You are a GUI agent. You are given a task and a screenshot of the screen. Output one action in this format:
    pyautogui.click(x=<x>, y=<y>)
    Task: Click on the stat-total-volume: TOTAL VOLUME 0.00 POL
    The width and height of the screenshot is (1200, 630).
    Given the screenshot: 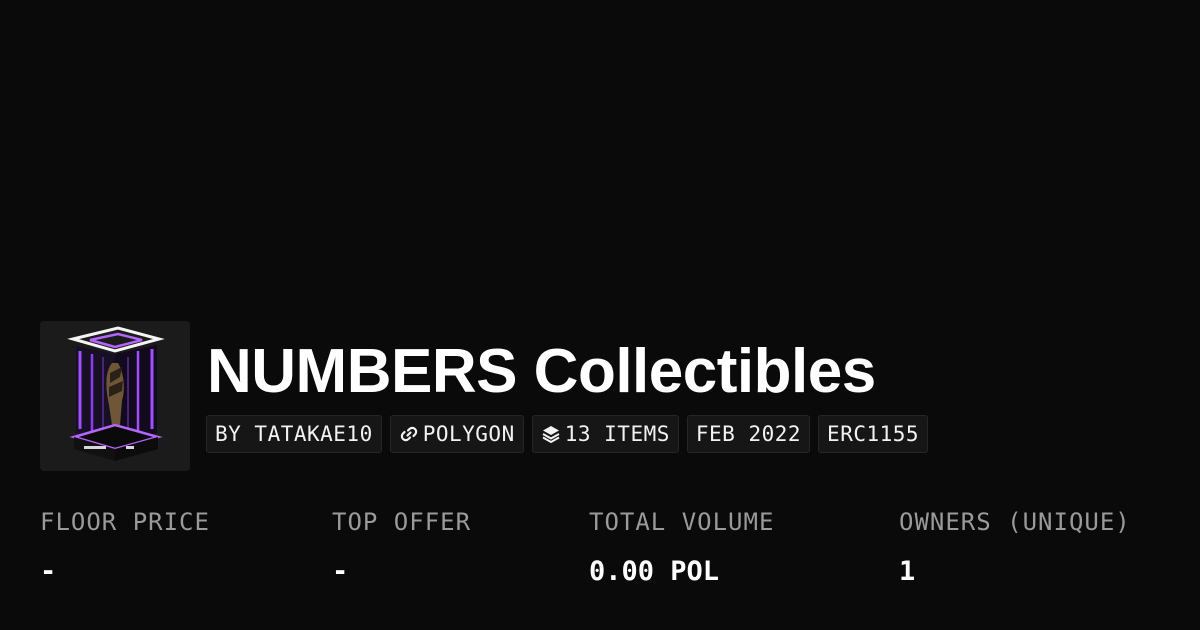 What is the action you would take?
    pyautogui.click(x=681, y=547)
    